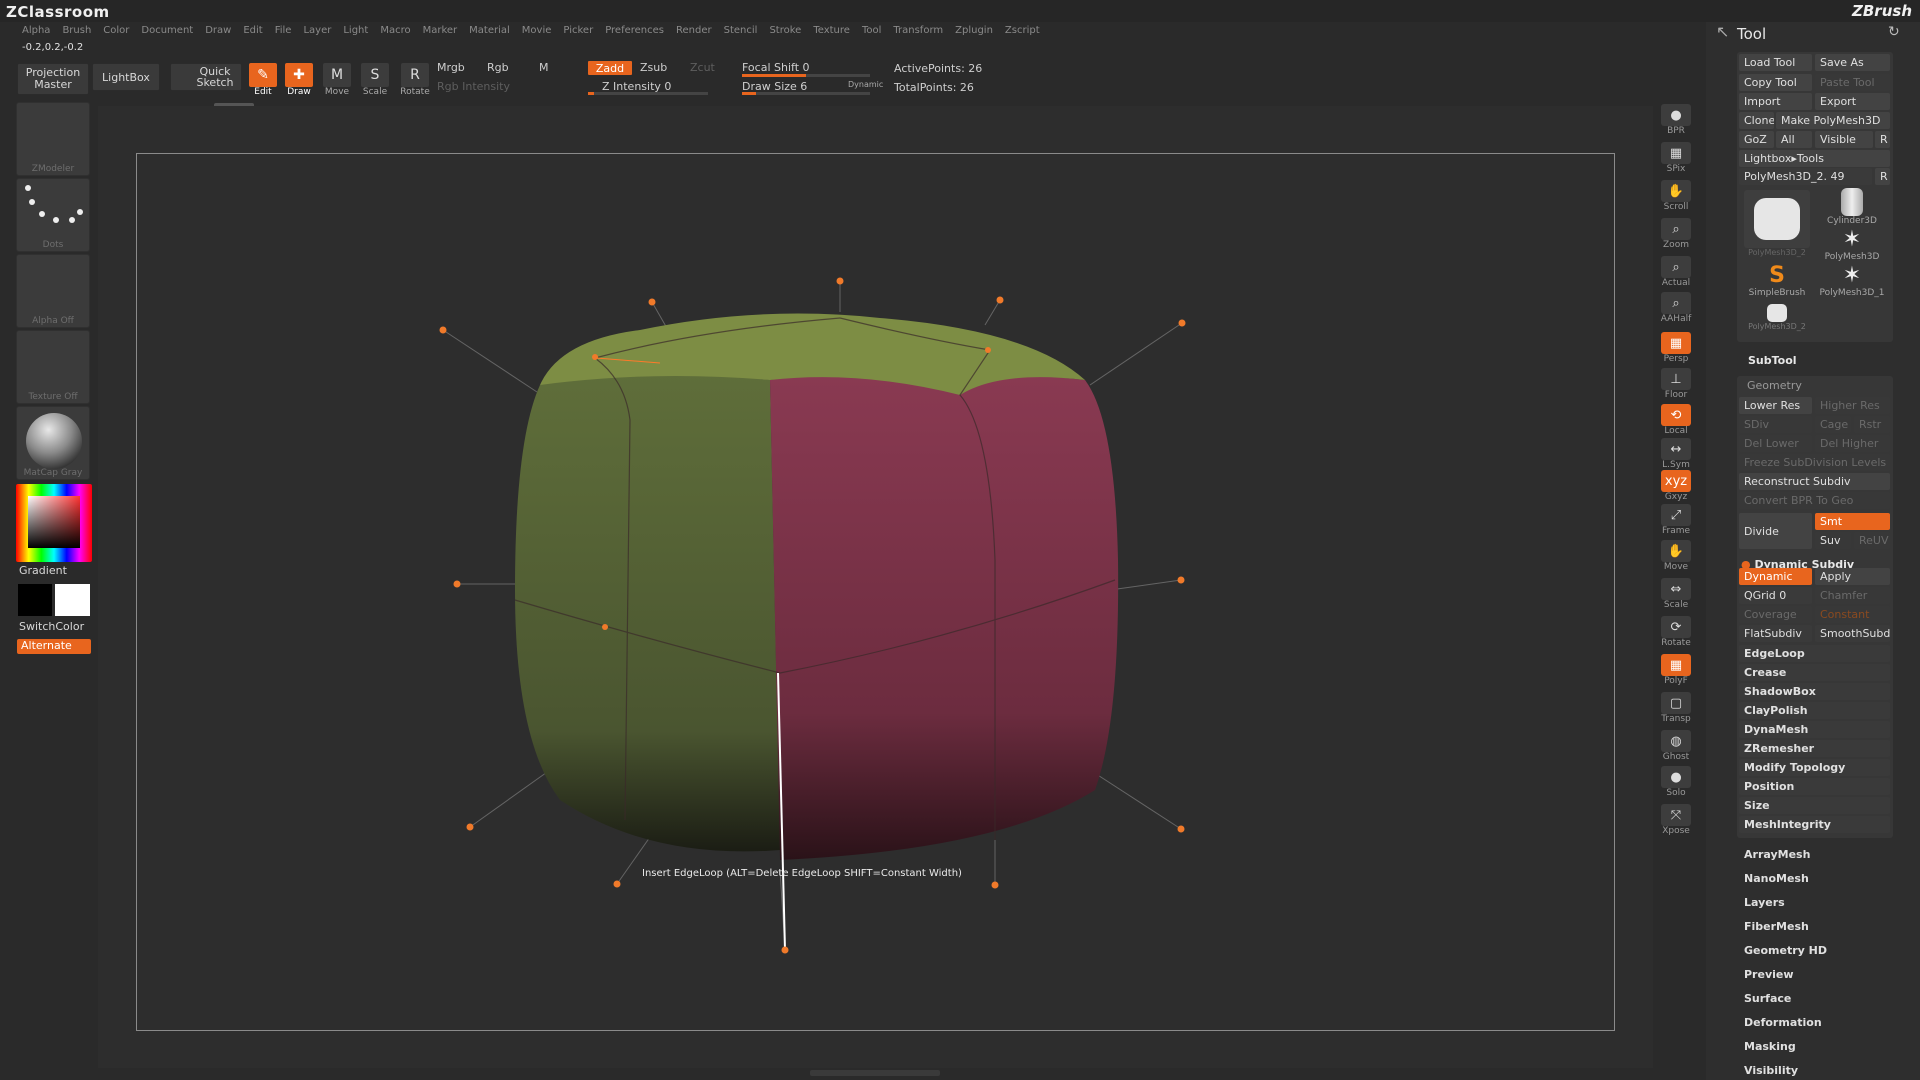 The height and width of the screenshot is (1080, 1920). I want to click on shelf-bpr-button: ● BPR, so click(1676, 121).